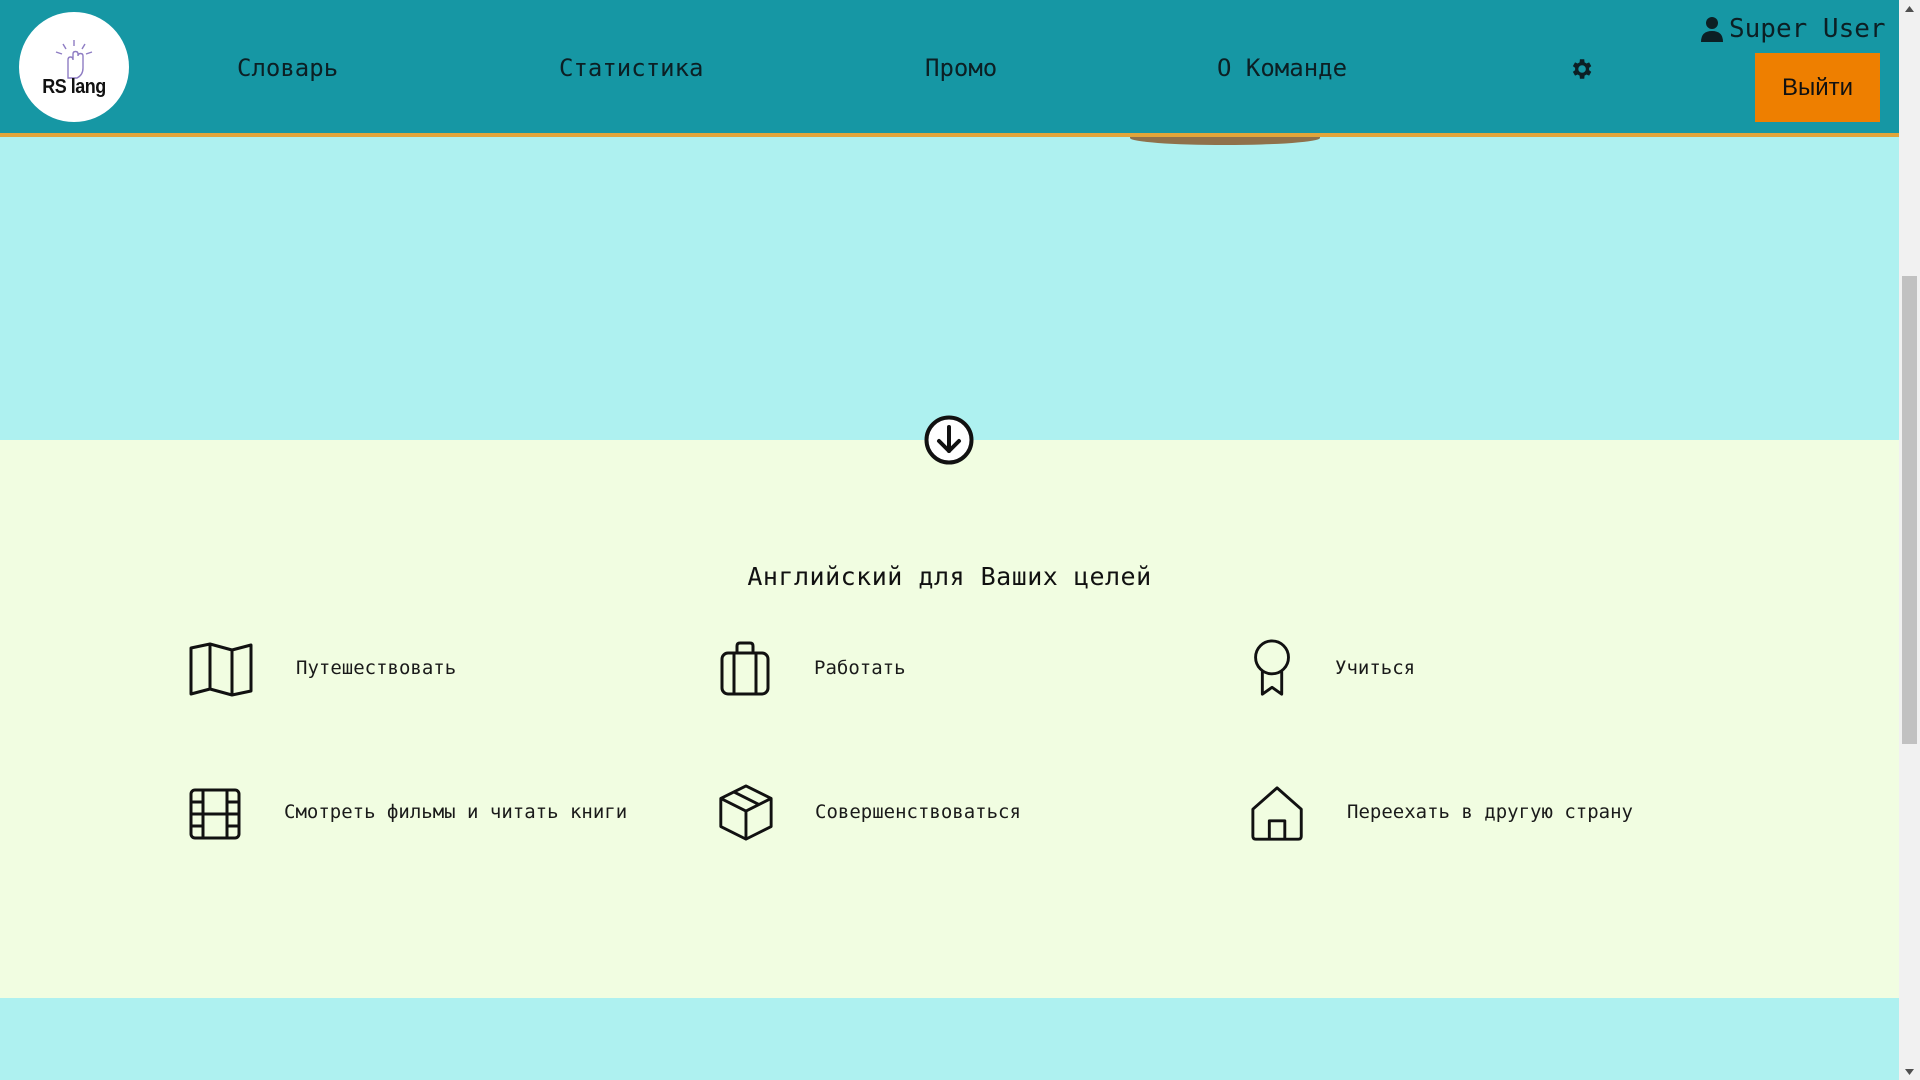 Image resolution: width=1920 pixels, height=1080 pixels. I want to click on scrollbar-thumb, so click(1909, 510).